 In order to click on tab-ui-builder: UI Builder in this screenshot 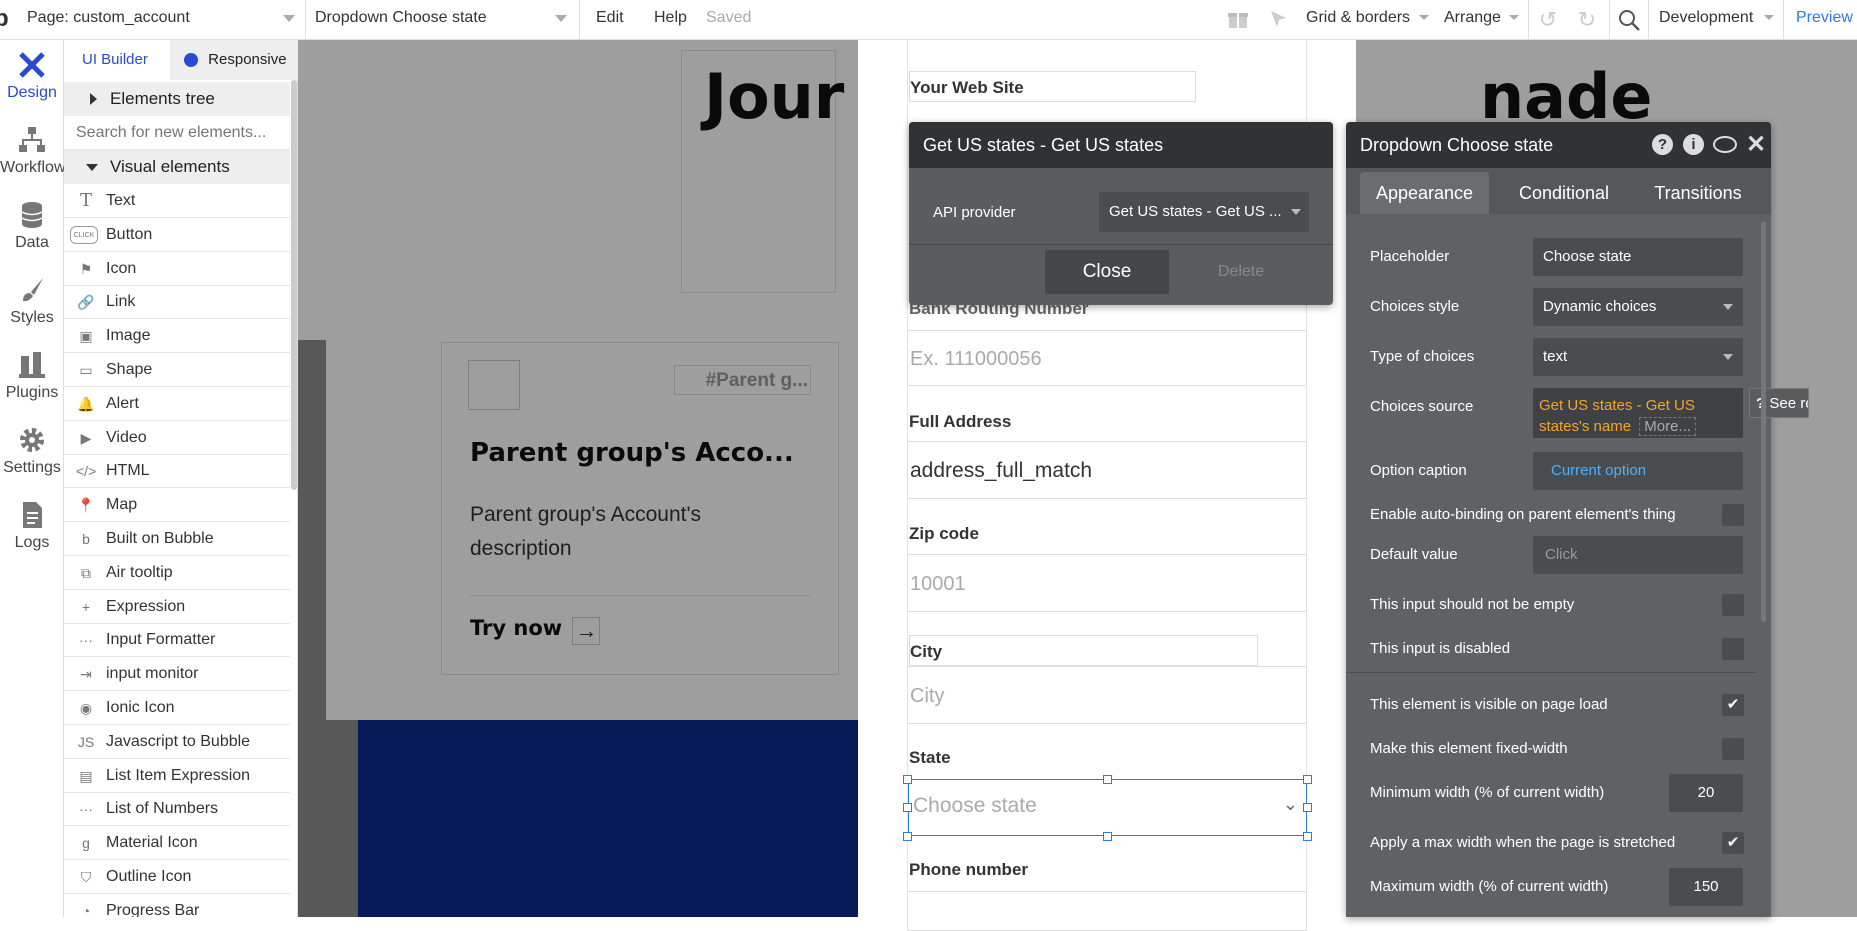, I will do `click(115, 60)`.